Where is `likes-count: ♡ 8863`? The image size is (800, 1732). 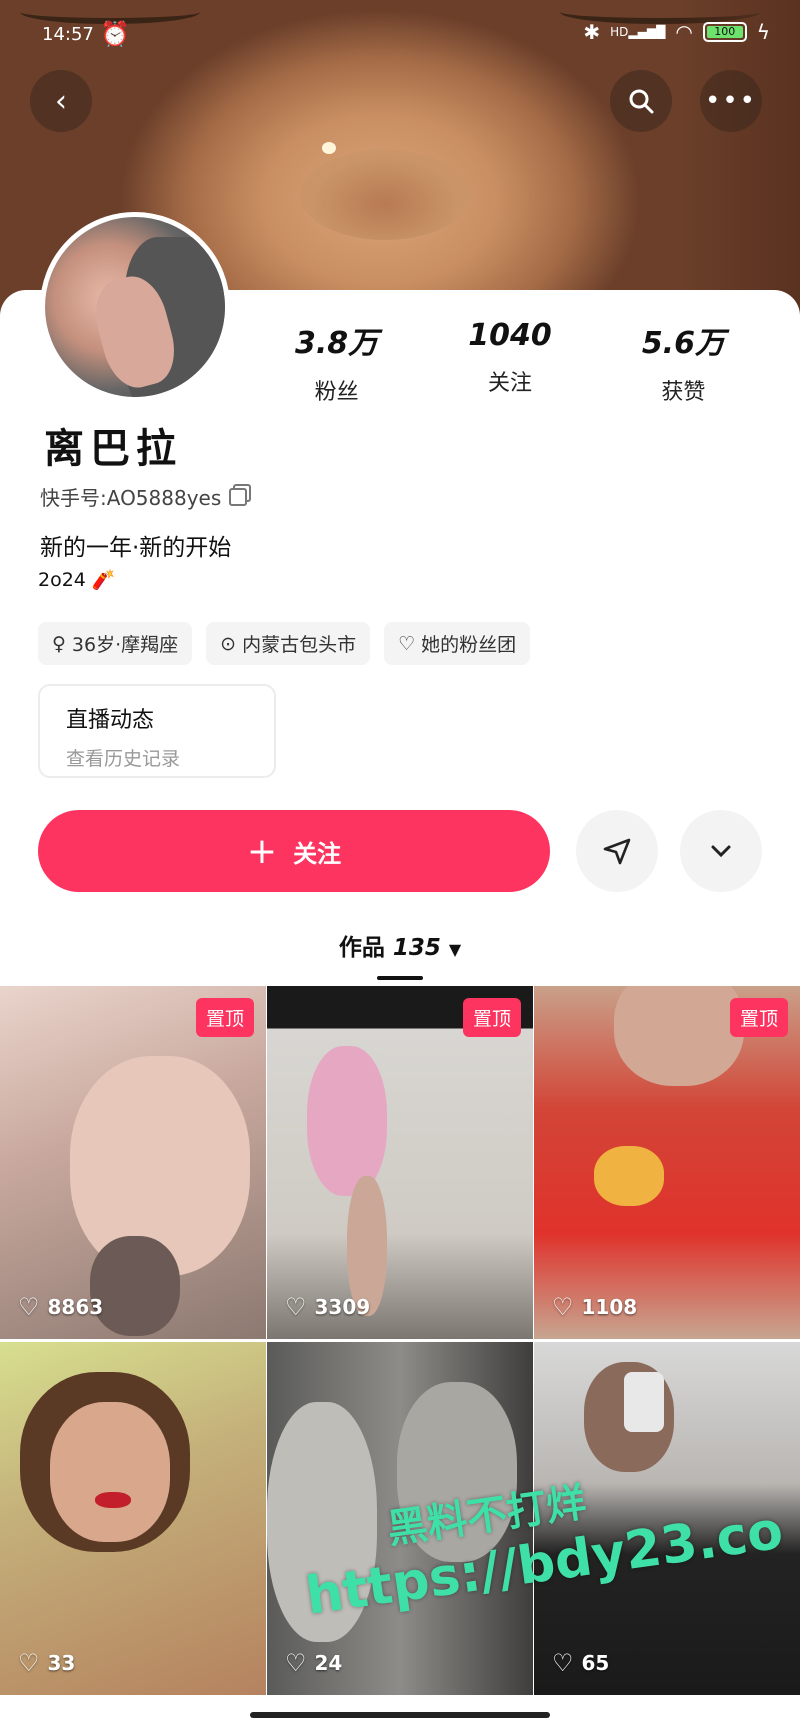
likes-count: ♡ 8863 is located at coordinates (60, 1307).